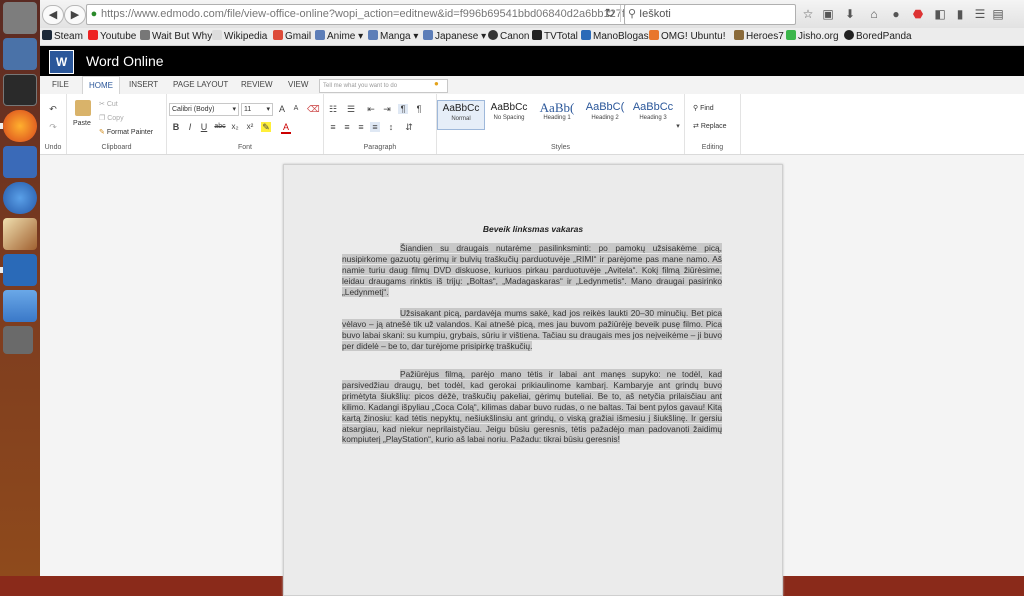 The image size is (1024, 596). Describe the element at coordinates (555, 37) in the screenshot. I see `bookmark-tvtotal: TVTotal` at that location.